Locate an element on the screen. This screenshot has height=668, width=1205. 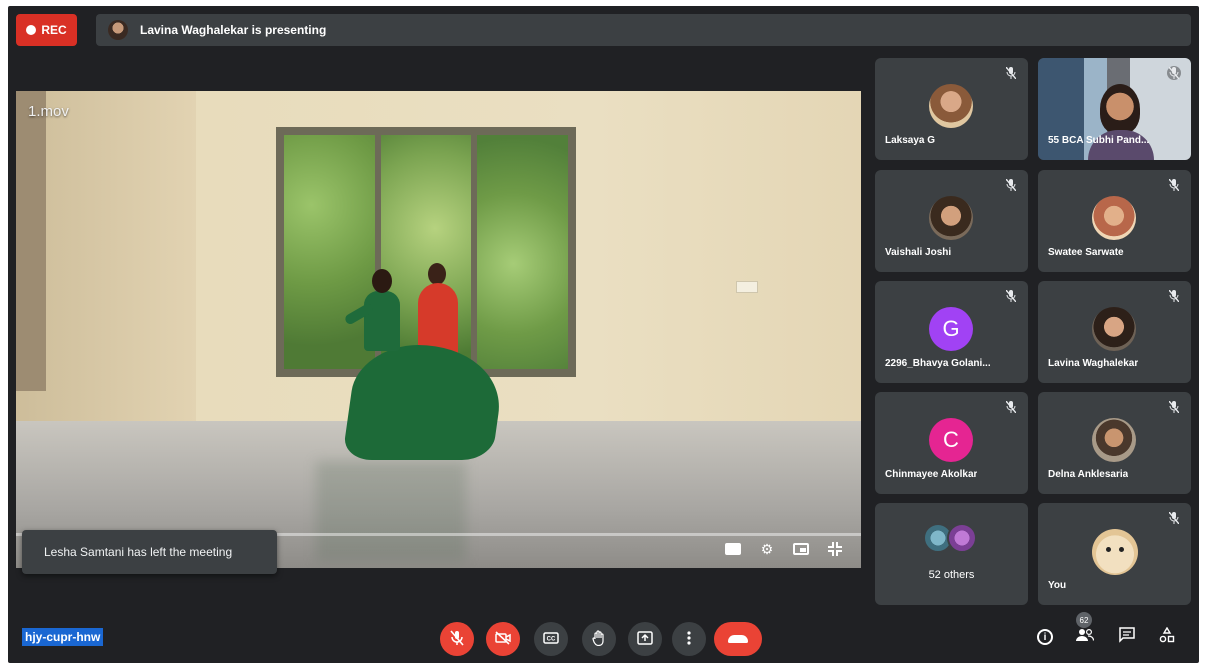
presenting-banner: Lavina Waghalekar is presenting is located at coordinates (643, 30).